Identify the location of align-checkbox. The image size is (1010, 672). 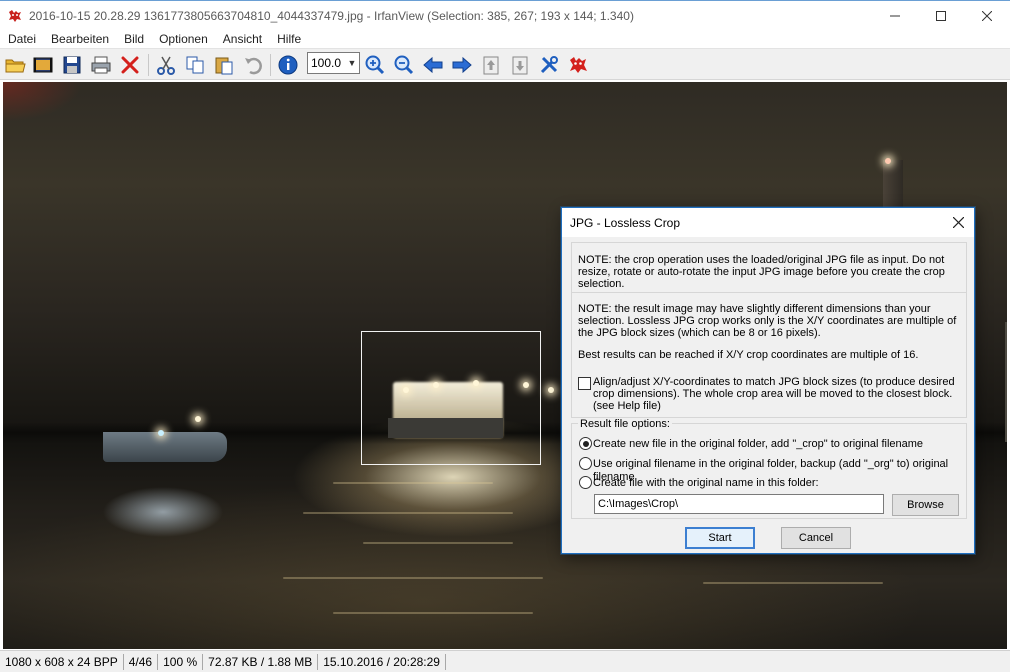
(584, 383).